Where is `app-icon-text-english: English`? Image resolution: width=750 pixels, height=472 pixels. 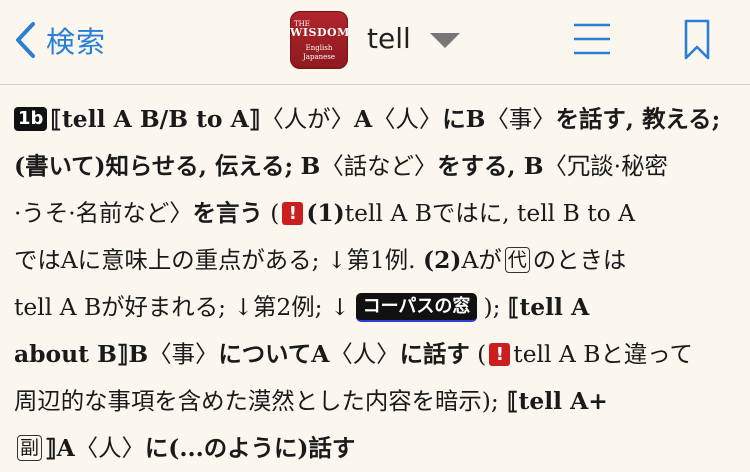
app-icon-text-english: English is located at coordinates (319, 48).